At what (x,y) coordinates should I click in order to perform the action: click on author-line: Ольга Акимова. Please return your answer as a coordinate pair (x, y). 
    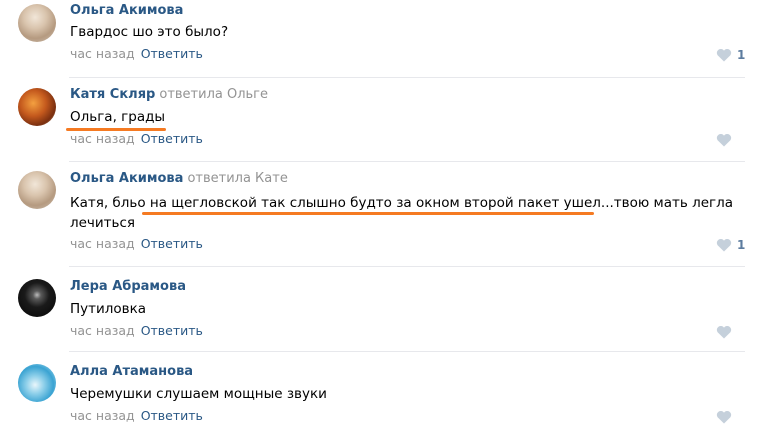
    Looking at the image, I should click on (126, 10).